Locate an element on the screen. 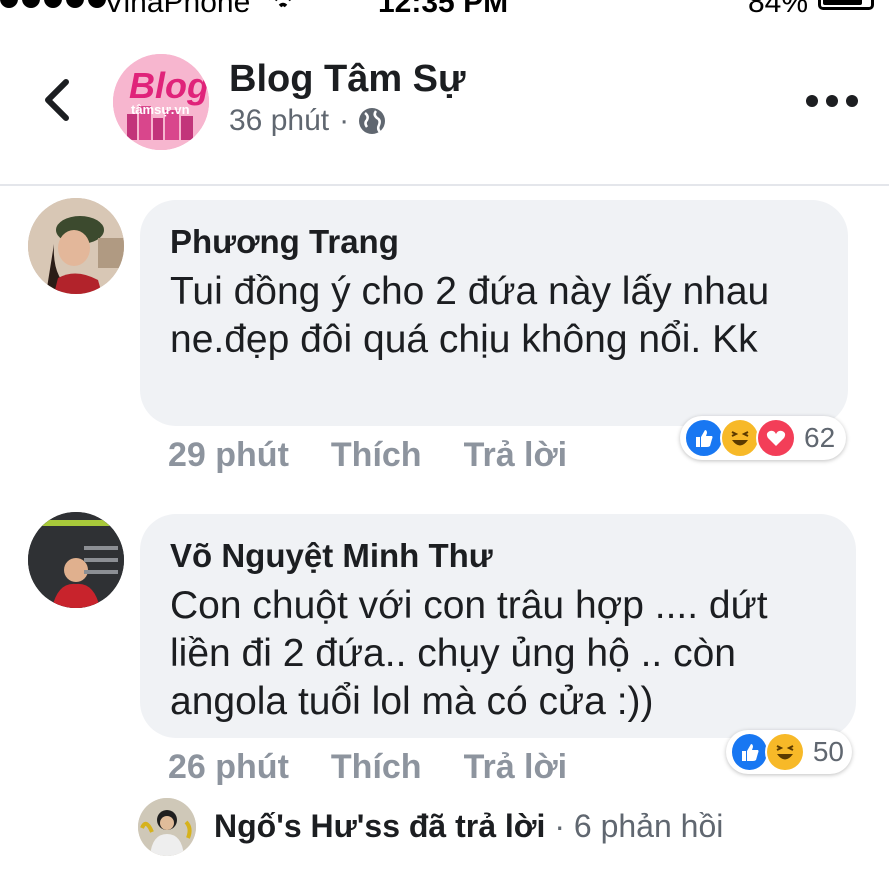 This screenshot has height=889, width=889. header-divider is located at coordinates (444, 185).